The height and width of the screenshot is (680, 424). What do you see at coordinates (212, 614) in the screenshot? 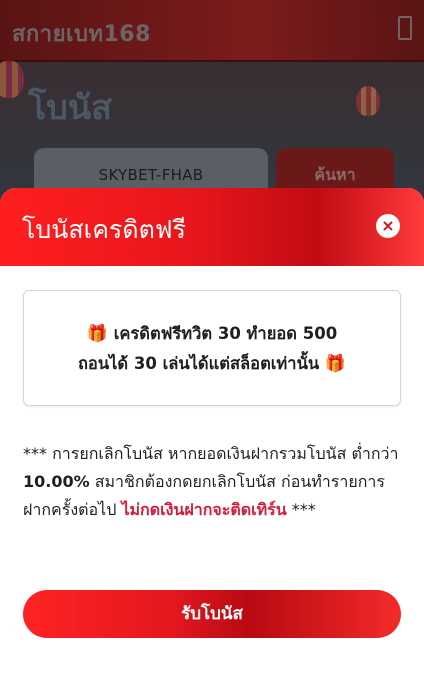
I see `claim-bonus-button: รับโบนัส` at bounding box center [212, 614].